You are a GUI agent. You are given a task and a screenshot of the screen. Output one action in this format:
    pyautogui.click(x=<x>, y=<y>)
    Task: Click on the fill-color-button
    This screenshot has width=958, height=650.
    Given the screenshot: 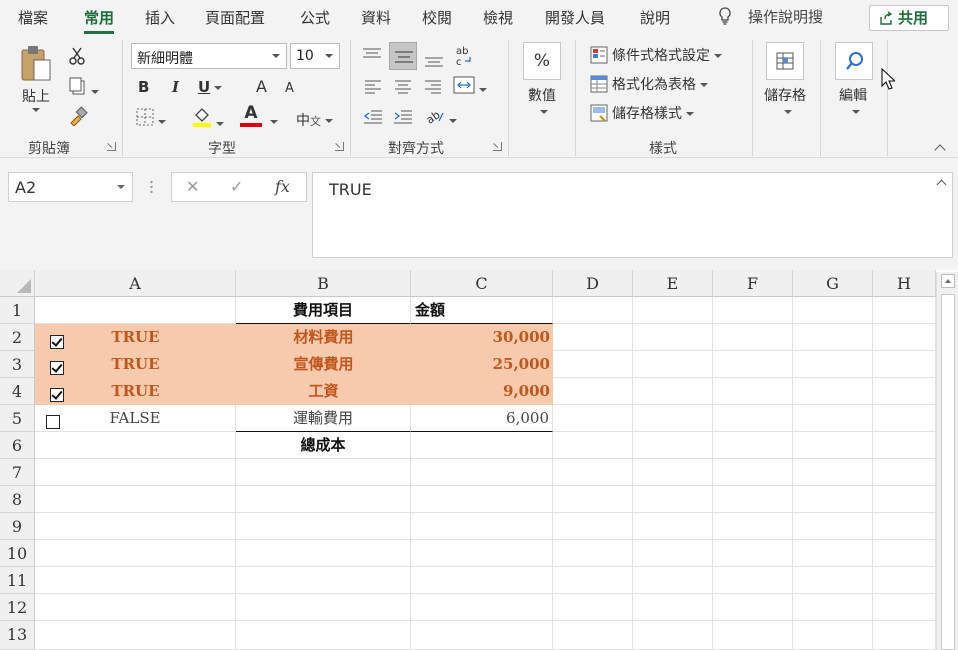 What is the action you would take?
    pyautogui.click(x=208, y=119)
    